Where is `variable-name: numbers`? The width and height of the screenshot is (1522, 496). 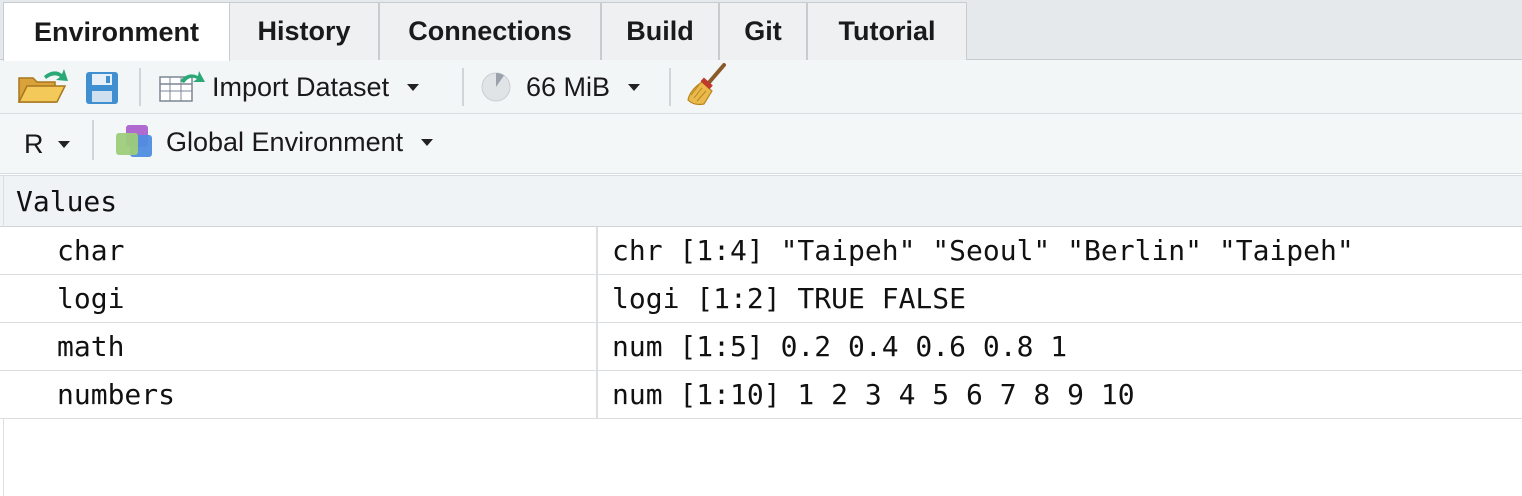
variable-name: numbers is located at coordinates (116, 394).